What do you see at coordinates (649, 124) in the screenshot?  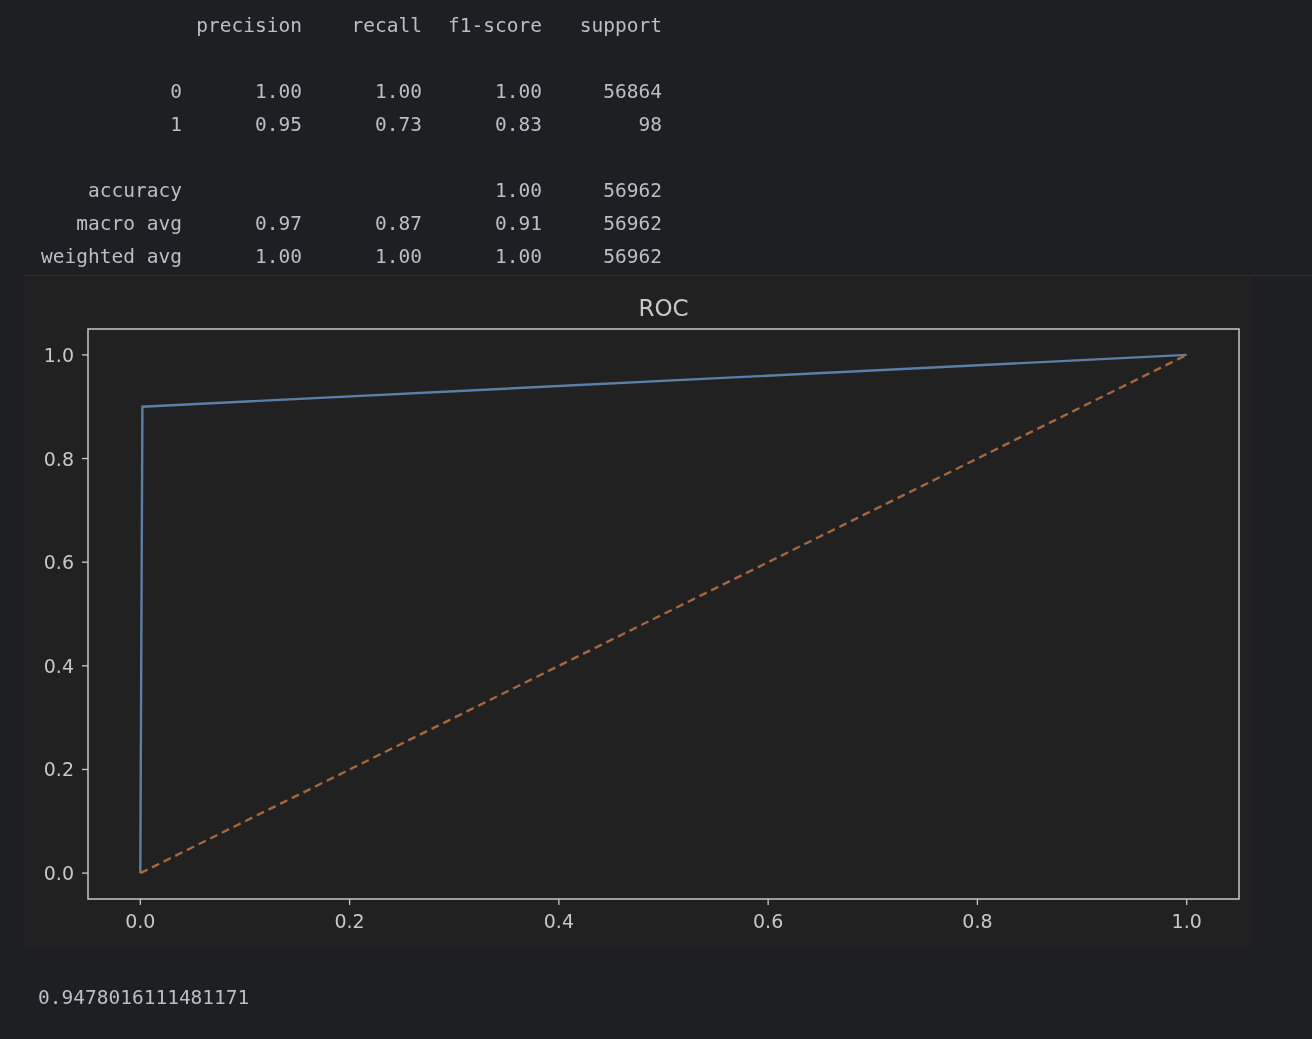 I see `table-cell-text: 98` at bounding box center [649, 124].